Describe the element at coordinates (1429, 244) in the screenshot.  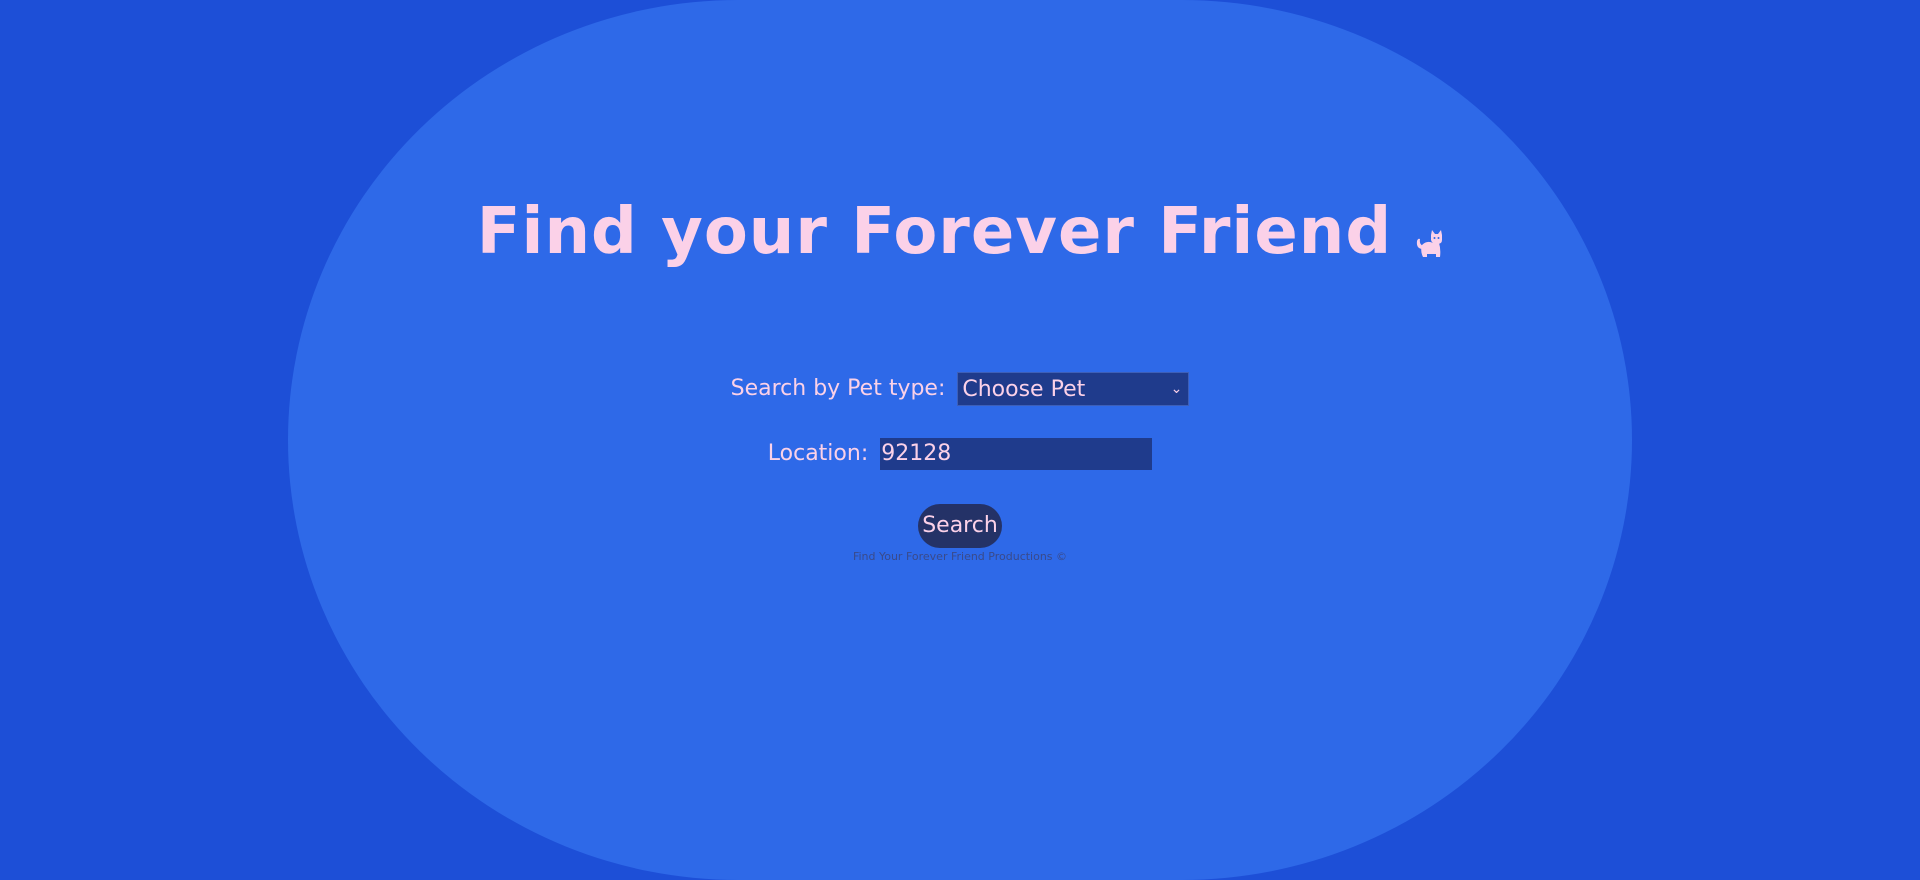
I see `cat-icon` at that location.